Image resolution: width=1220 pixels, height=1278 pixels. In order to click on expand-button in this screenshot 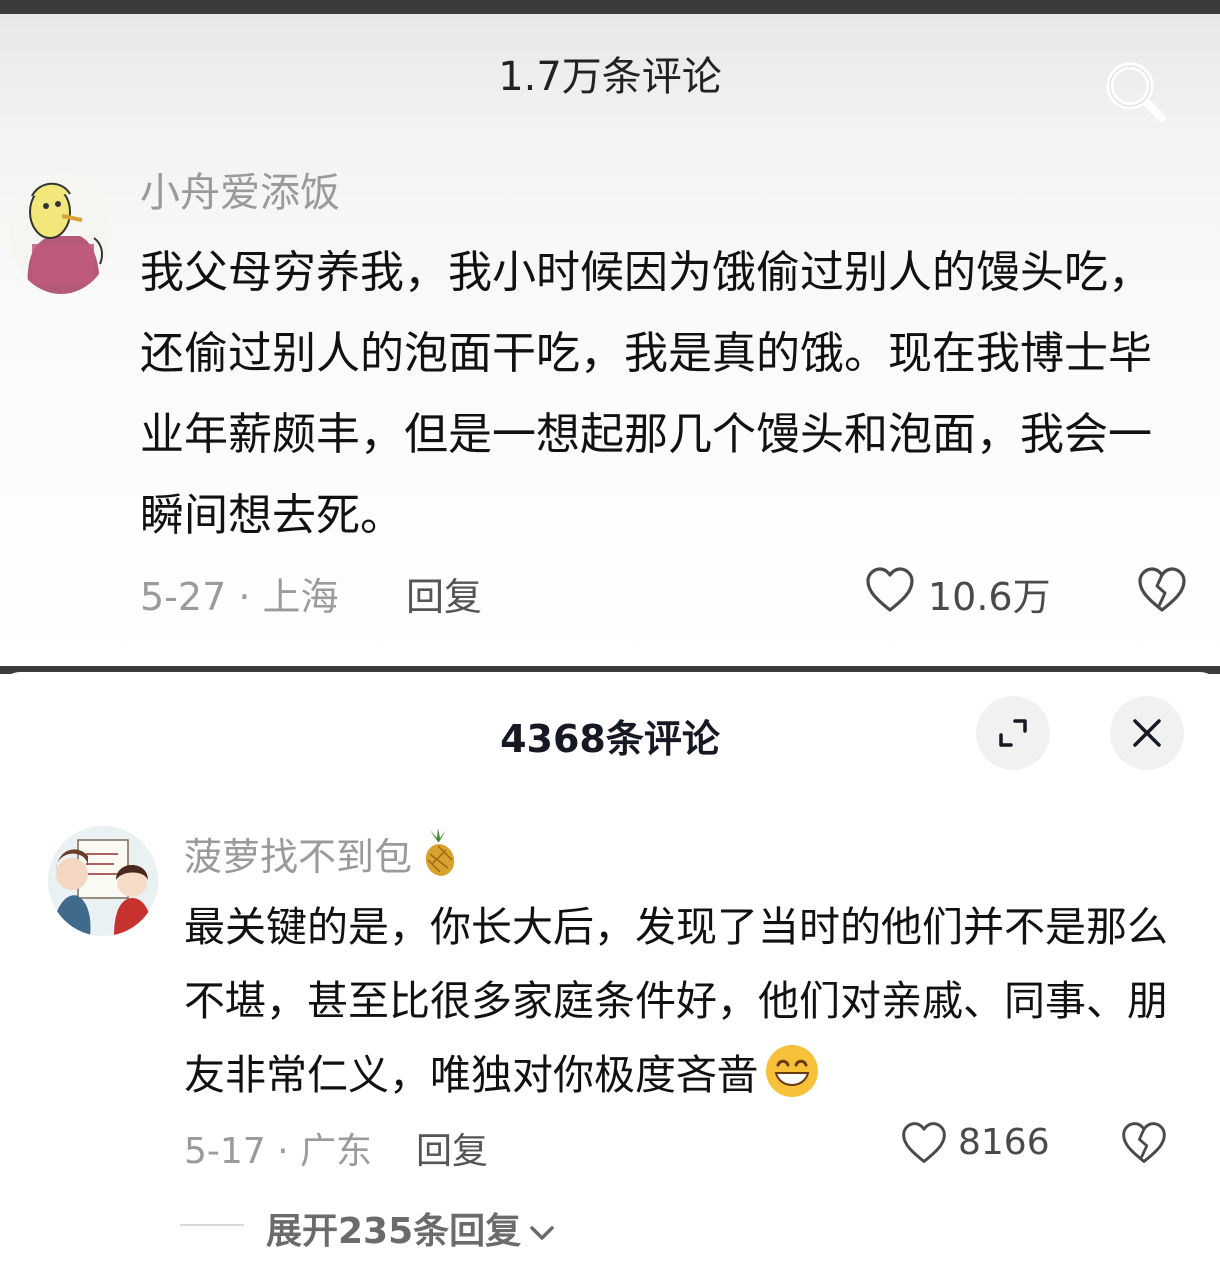, I will do `click(1013, 733)`.